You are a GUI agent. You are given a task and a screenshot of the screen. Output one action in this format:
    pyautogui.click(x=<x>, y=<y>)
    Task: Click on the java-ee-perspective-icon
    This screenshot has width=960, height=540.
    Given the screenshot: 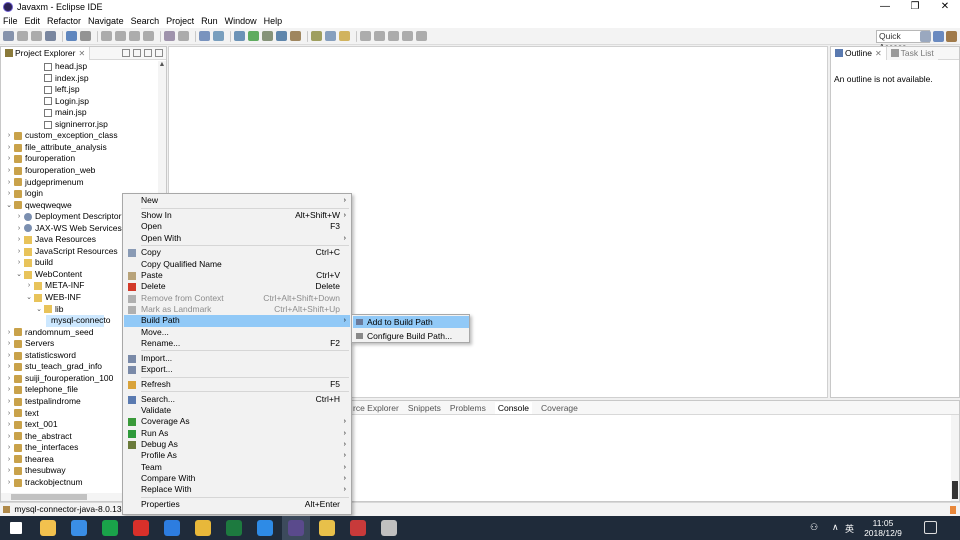 What is the action you would take?
    pyautogui.click(x=938, y=36)
    